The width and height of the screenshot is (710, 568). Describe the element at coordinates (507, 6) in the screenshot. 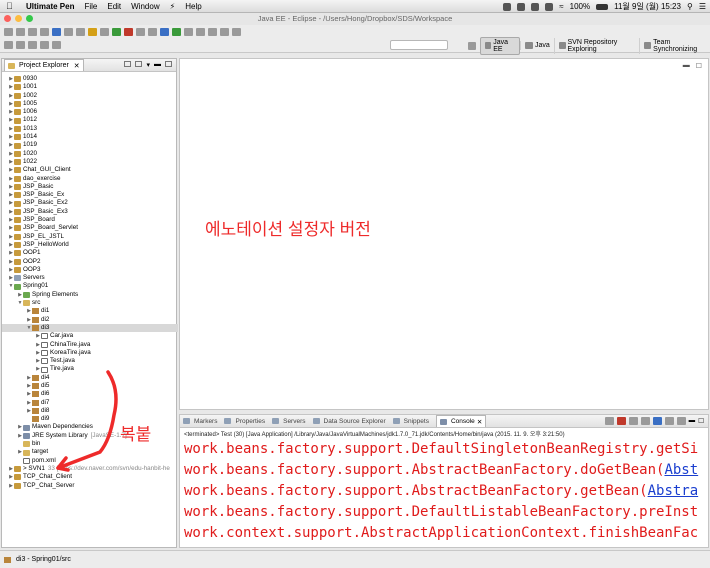

I see `status-app-icon` at that location.